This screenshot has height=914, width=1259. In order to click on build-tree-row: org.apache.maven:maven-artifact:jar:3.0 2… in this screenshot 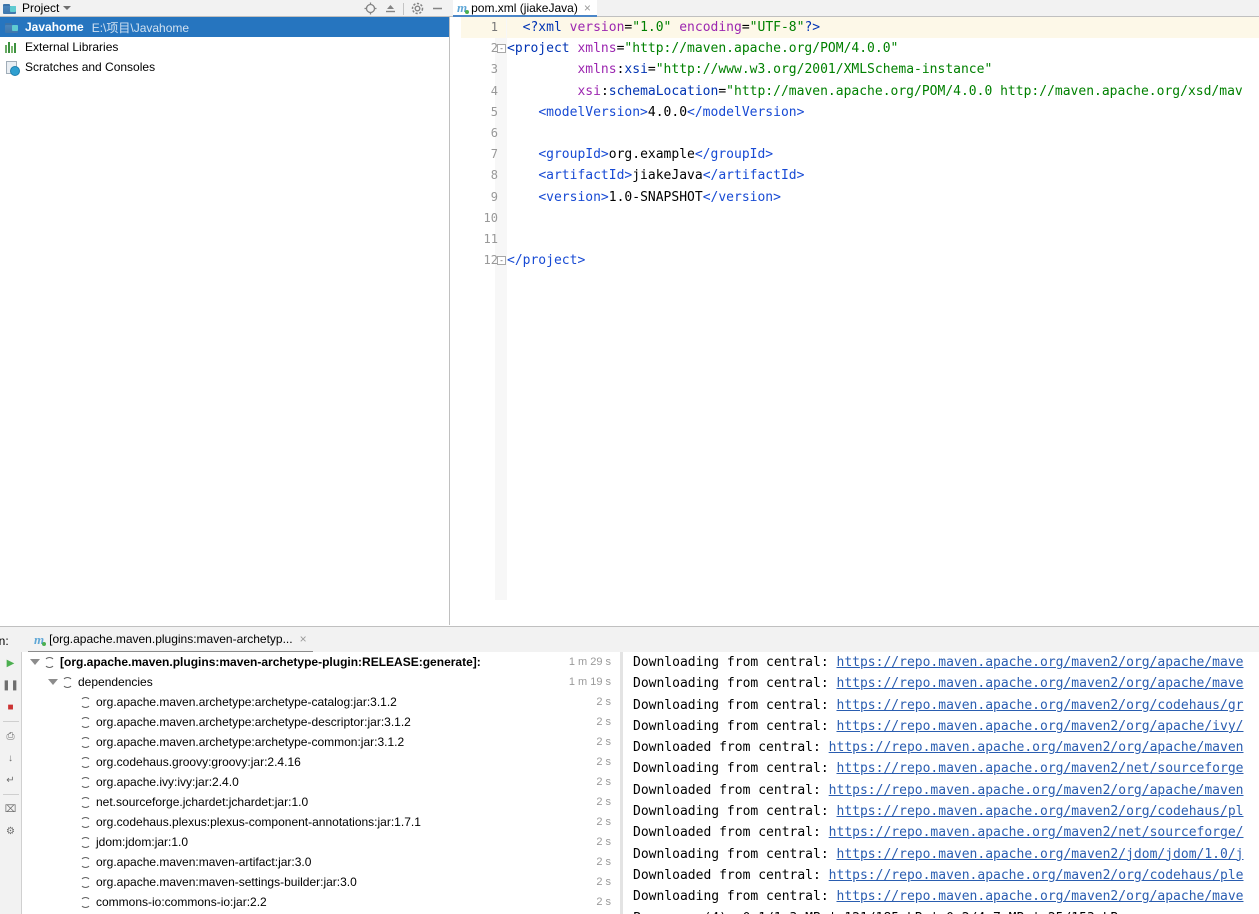, I will do `click(321, 862)`.